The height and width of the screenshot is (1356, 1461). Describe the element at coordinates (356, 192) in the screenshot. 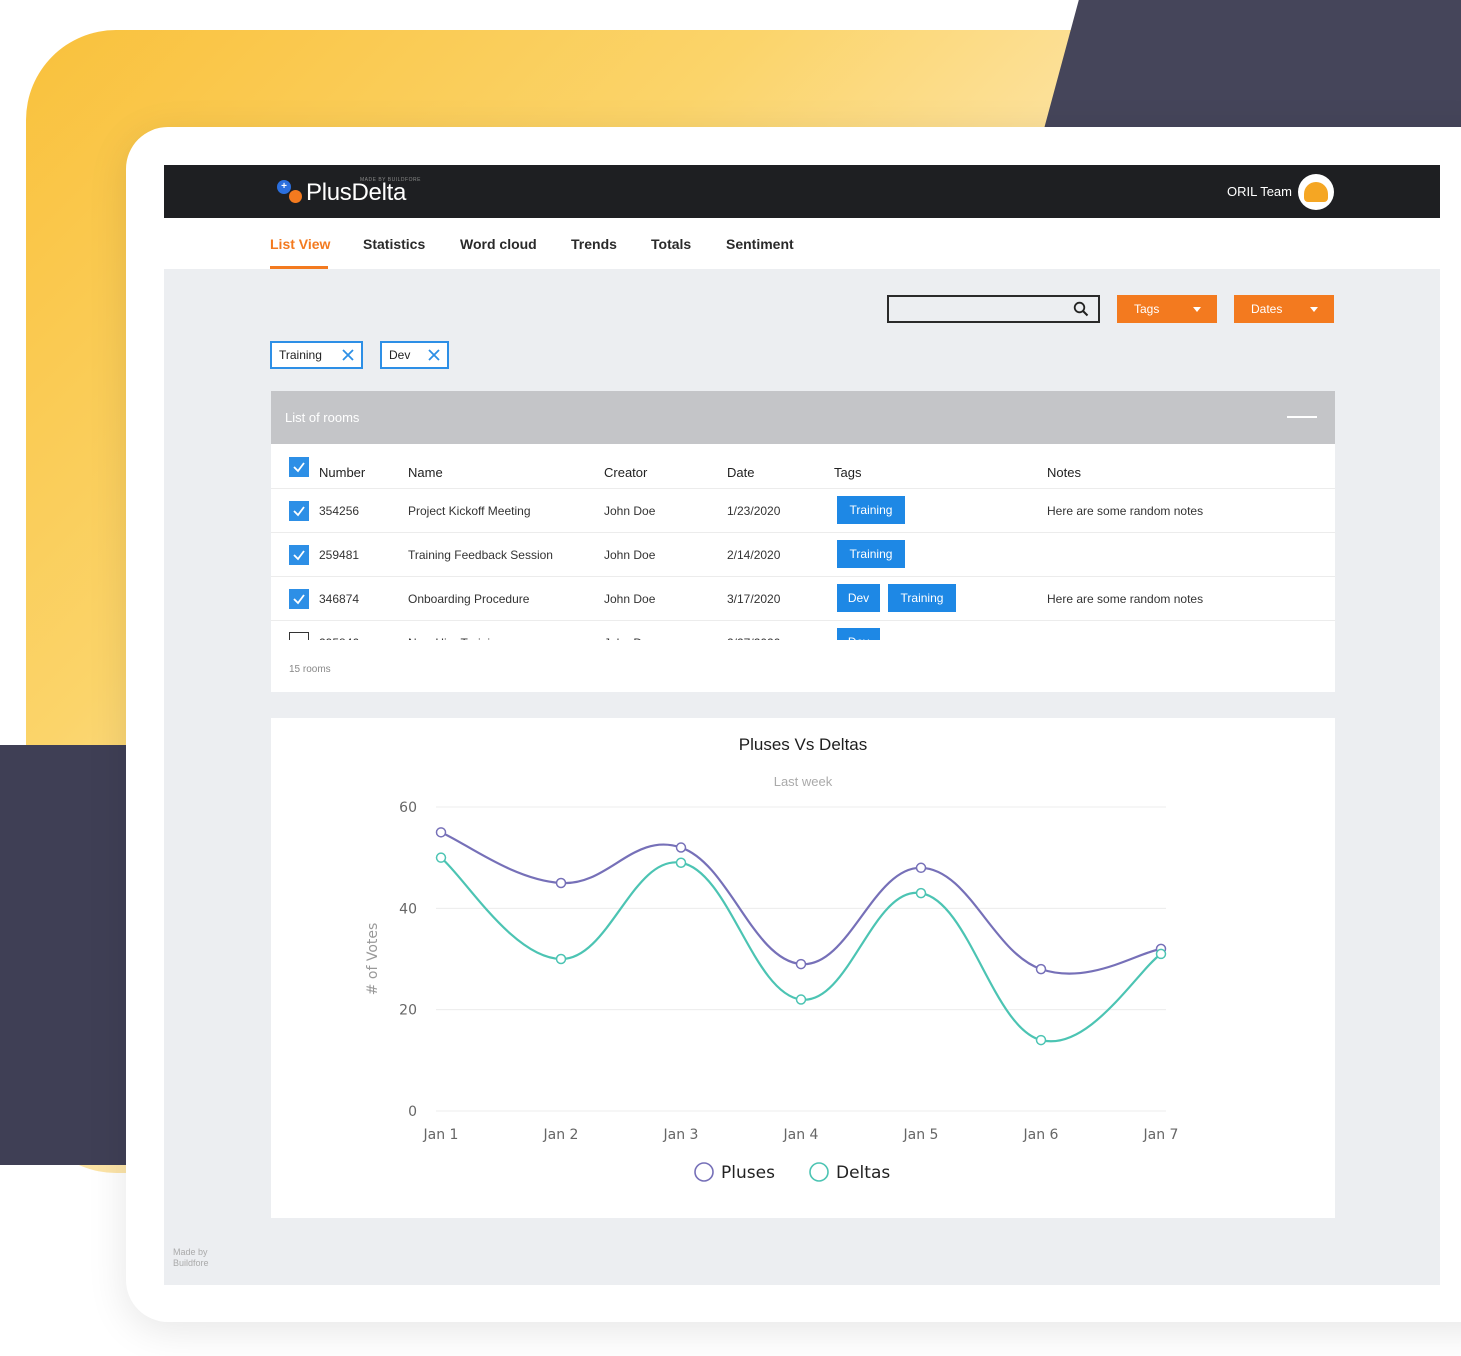

I see `logo-text: PlusDelta` at that location.